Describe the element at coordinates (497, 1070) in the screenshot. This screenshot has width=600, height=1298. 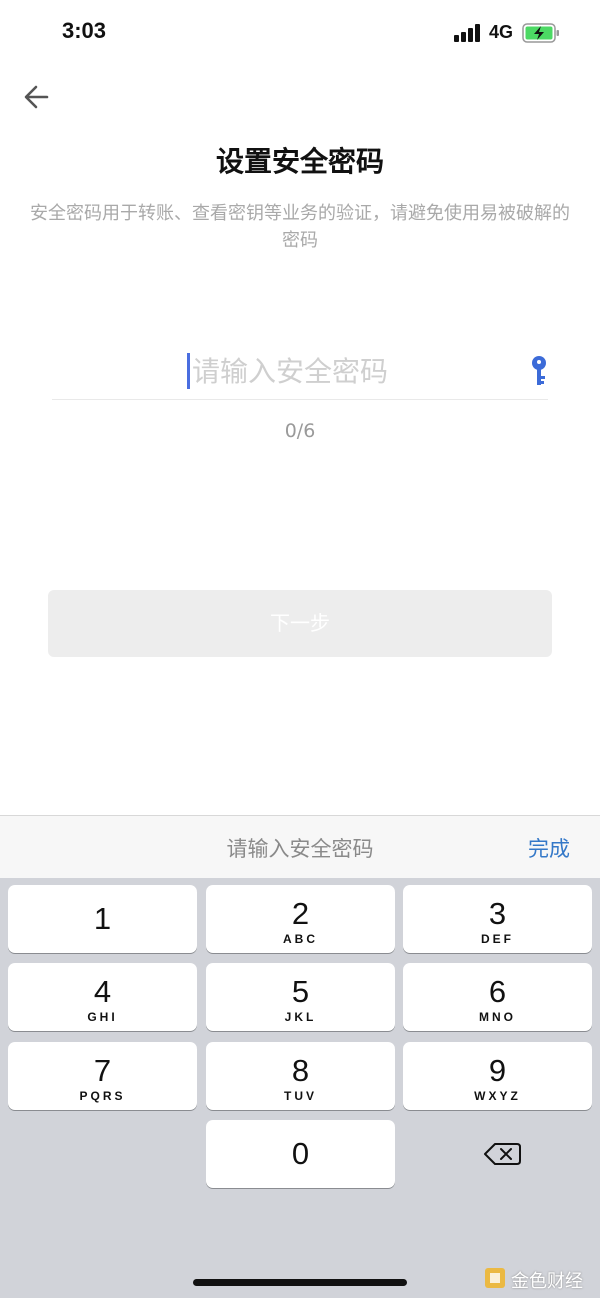
I see `key-number: 9` at that location.